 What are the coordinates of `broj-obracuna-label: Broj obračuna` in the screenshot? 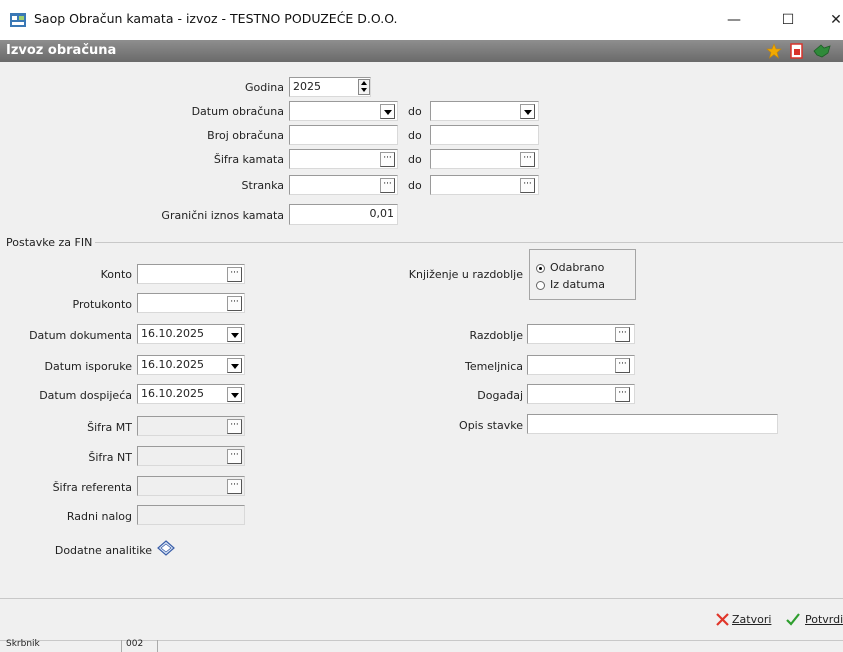 It's located at (245, 135).